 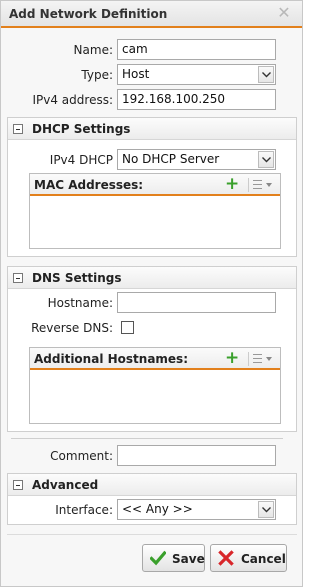 I want to click on interface-row: Interface:, so click(x=57, y=510).